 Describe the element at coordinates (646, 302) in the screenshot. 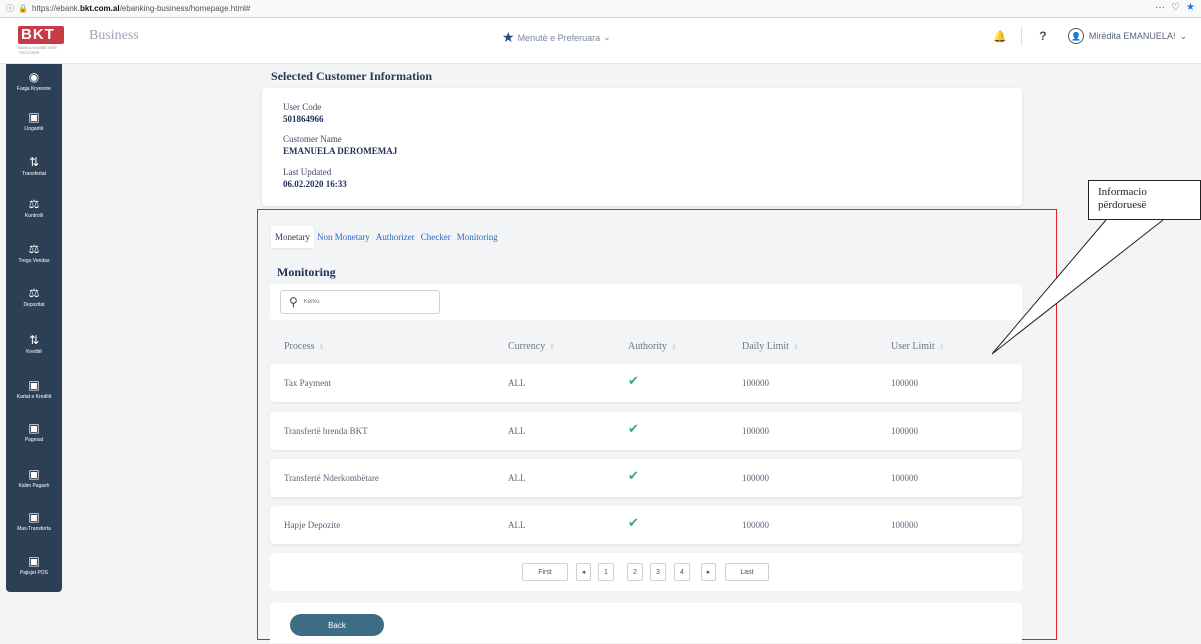

I see `search-card: ⚲` at that location.